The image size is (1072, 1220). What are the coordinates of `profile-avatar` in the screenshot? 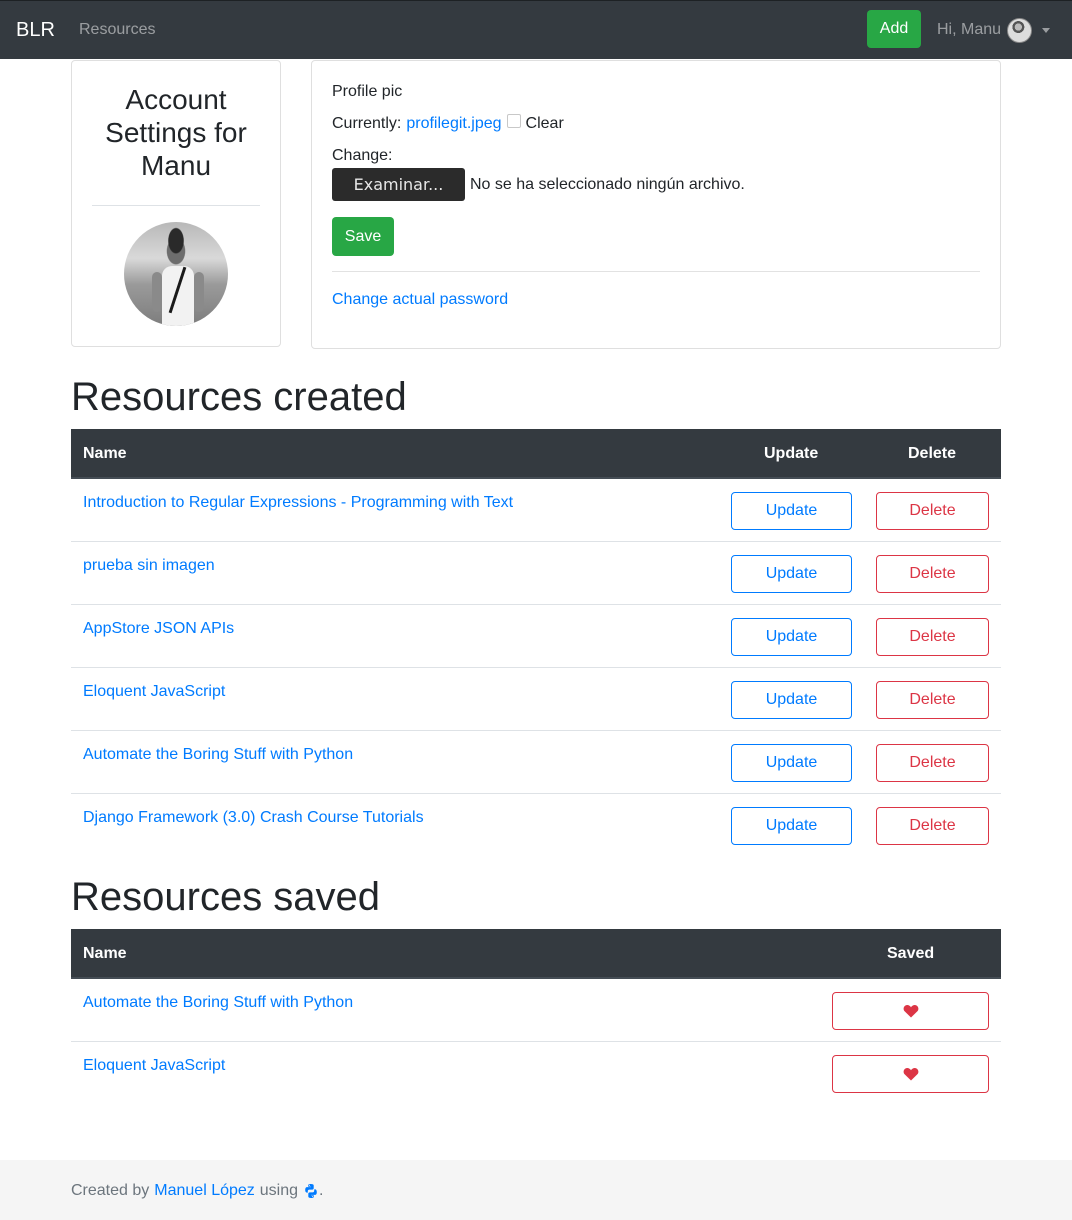 It's located at (176, 274).